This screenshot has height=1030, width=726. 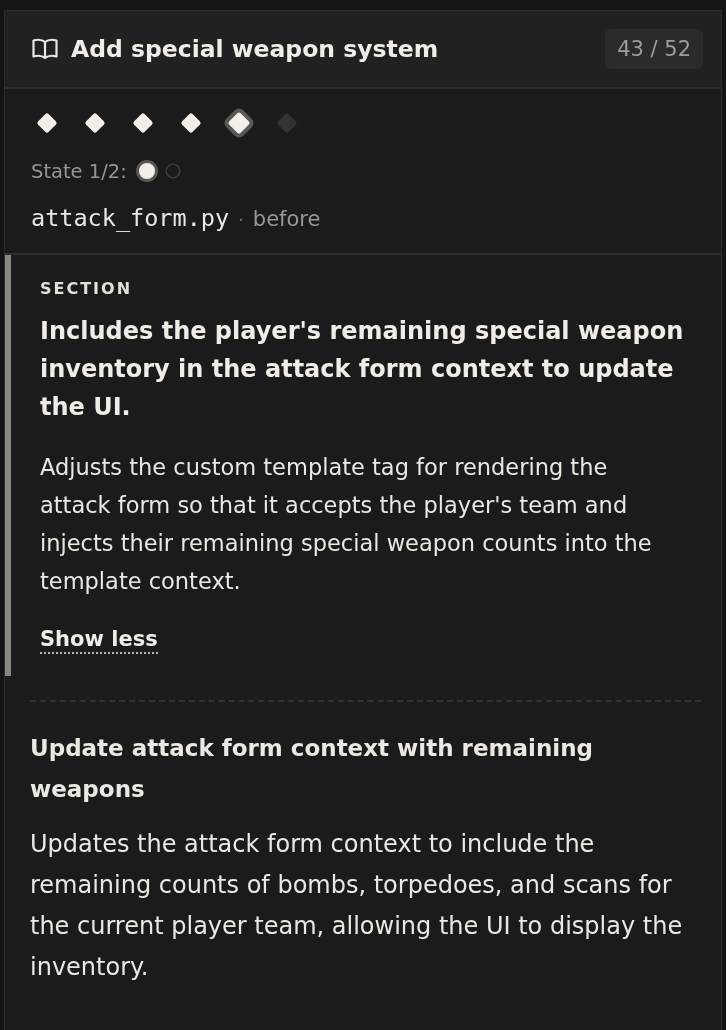 I want to click on file-version: before, so click(x=286, y=219).